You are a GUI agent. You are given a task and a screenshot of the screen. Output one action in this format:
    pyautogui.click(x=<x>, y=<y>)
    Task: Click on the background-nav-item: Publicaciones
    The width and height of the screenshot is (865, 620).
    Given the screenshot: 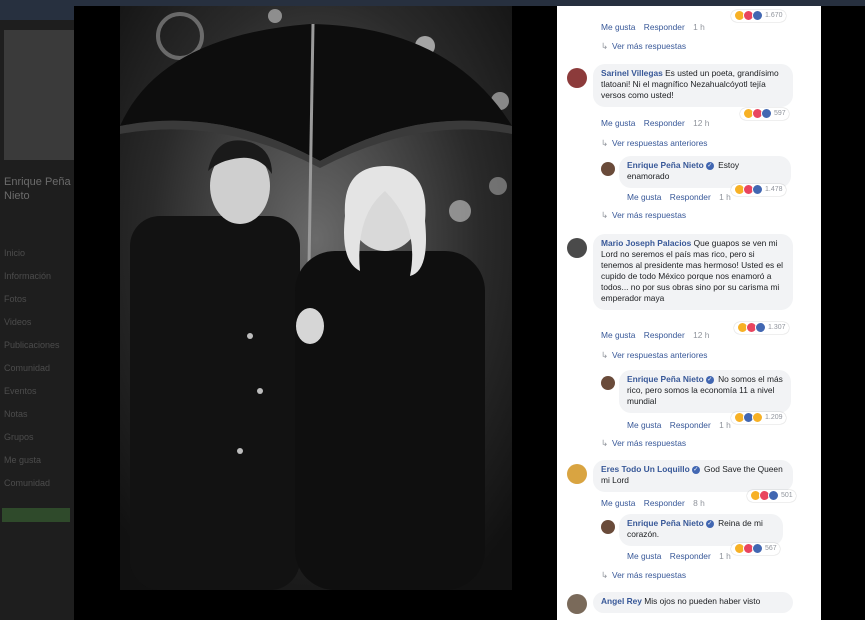 What is the action you would take?
    pyautogui.click(x=32, y=345)
    